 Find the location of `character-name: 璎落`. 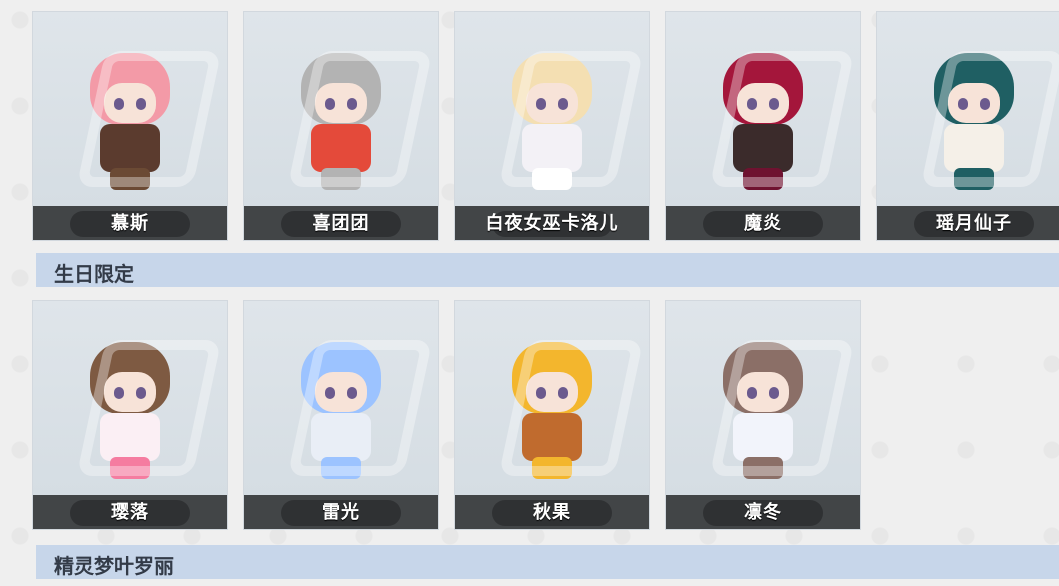

character-name: 璎落 is located at coordinates (130, 512).